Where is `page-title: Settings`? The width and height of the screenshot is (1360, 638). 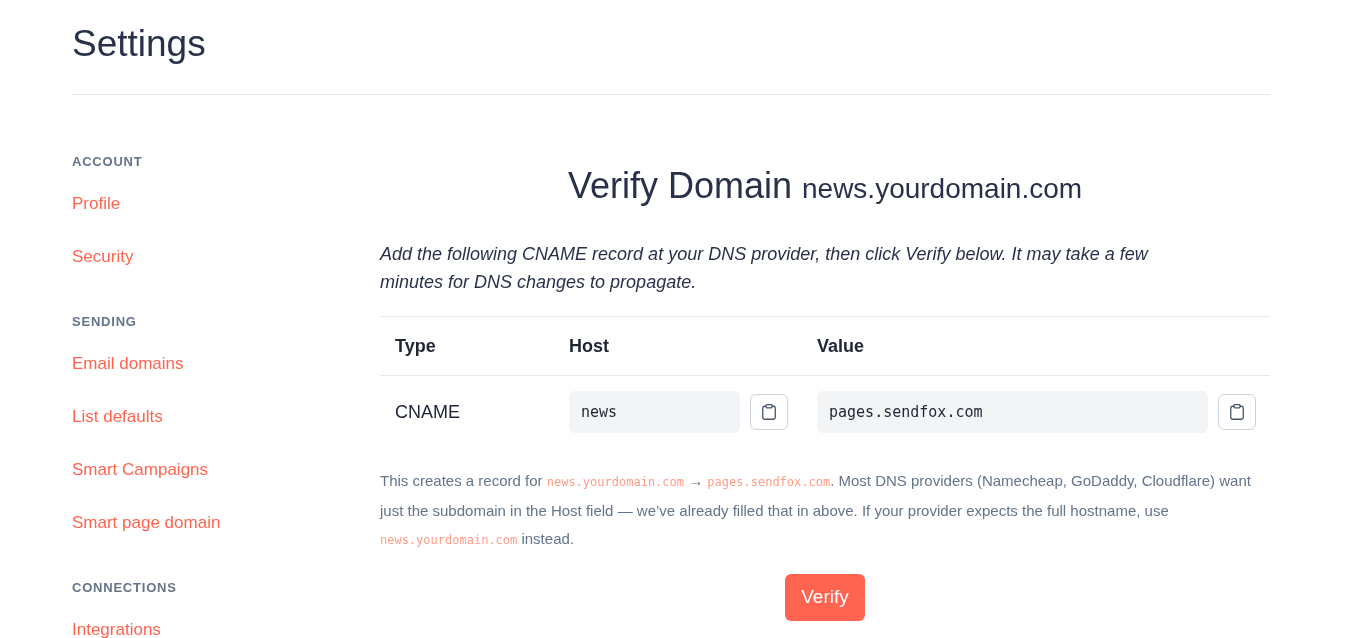
page-title: Settings is located at coordinates (139, 44).